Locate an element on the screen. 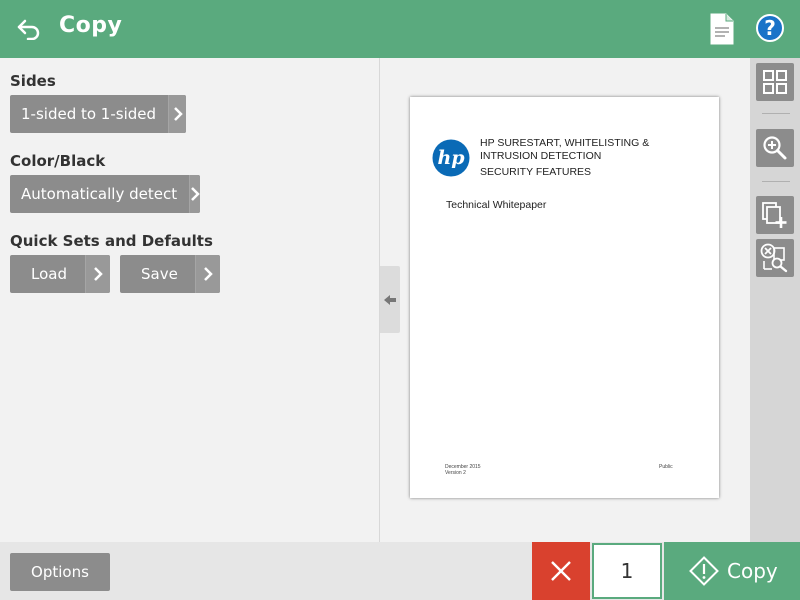 The height and width of the screenshot is (600, 800). doc-footer-version: Version 2 is located at coordinates (455, 473).